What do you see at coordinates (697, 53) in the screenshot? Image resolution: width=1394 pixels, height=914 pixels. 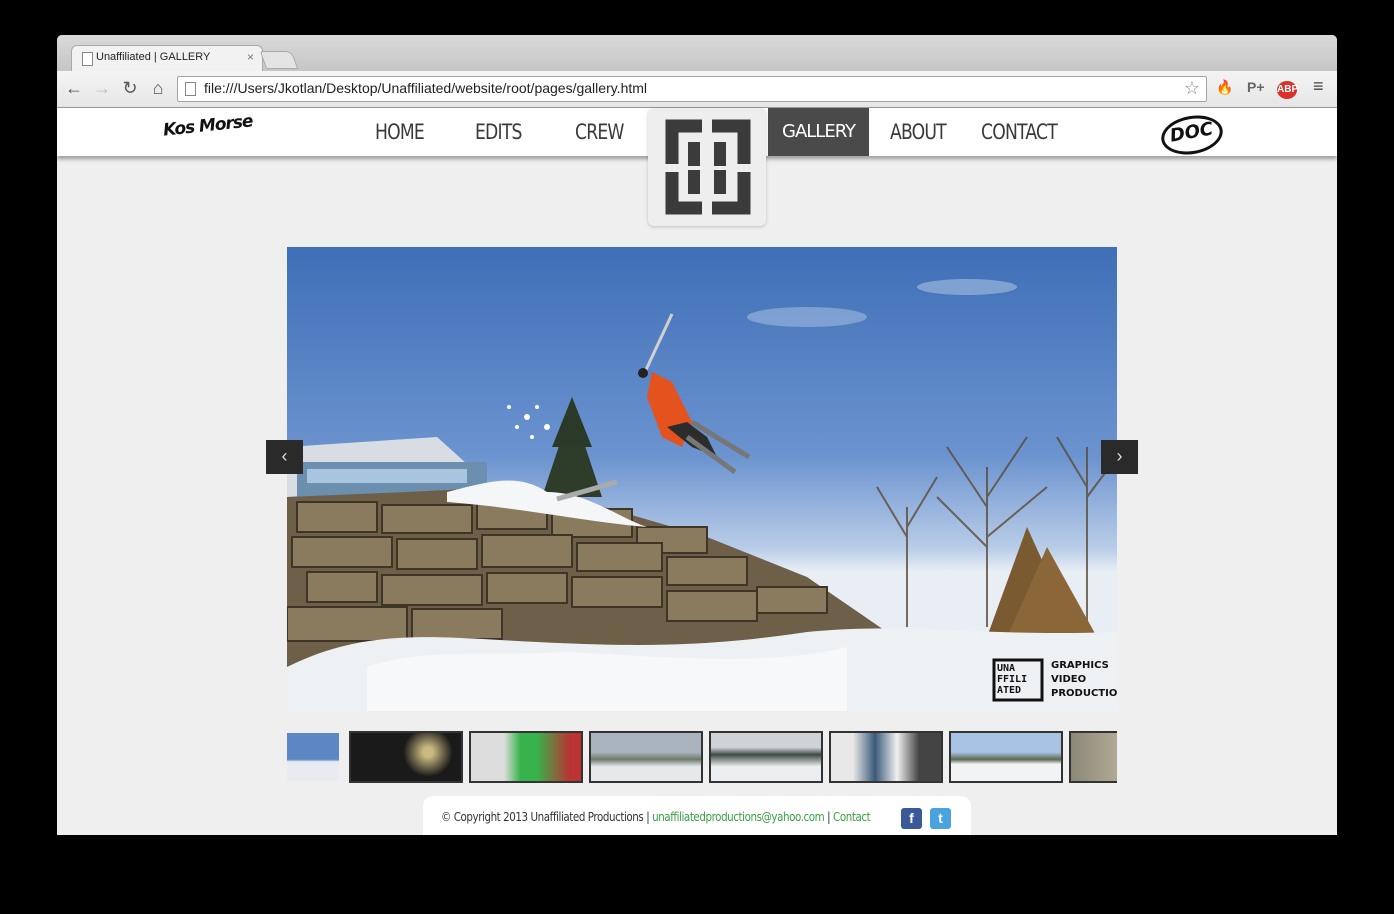 I see `tab-strip: Unaffiliated | GALLERY ×` at bounding box center [697, 53].